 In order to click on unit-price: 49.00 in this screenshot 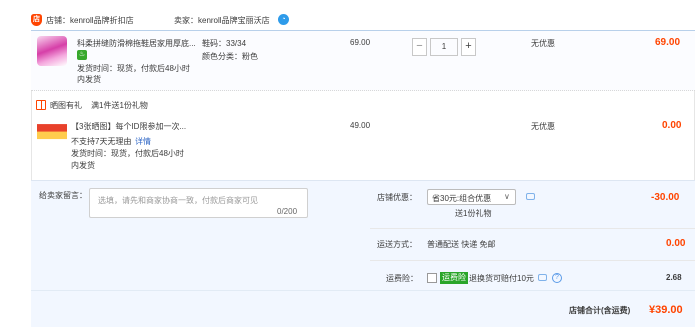, I will do `click(360, 125)`.